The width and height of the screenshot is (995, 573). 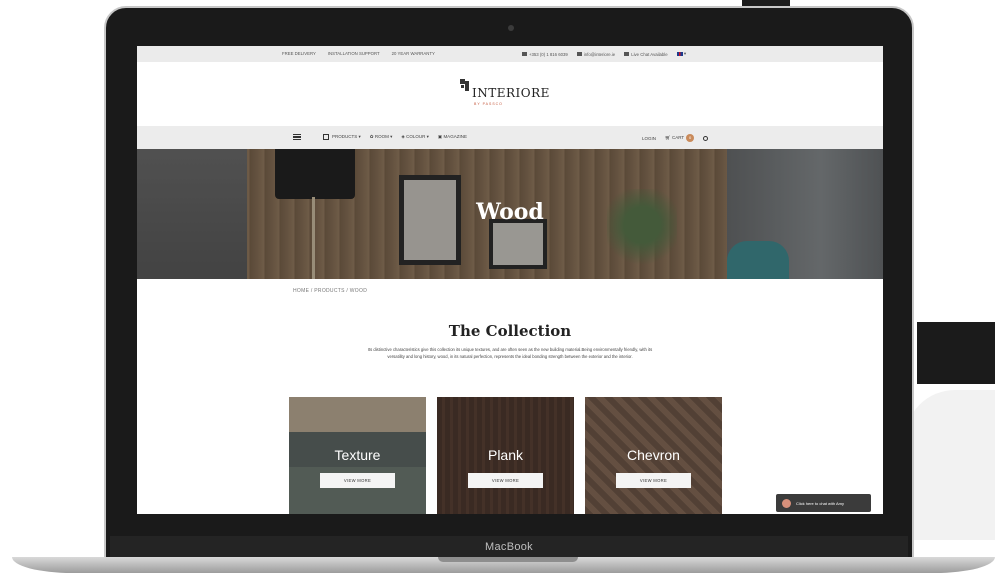 I want to click on collection-card-chevron: Chevron VIEW MORE, so click(x=653, y=455).